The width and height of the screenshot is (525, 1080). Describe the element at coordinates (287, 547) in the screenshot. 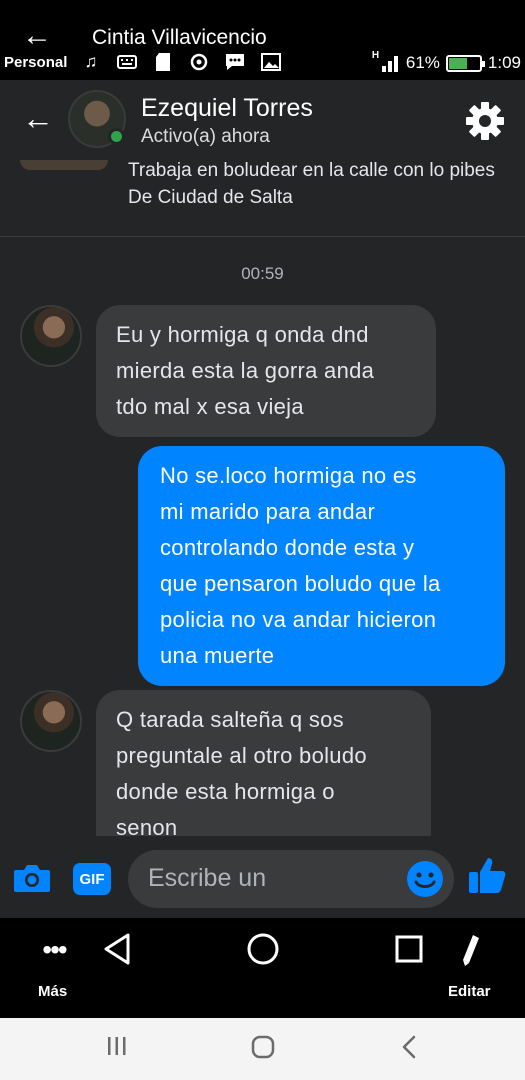

I see `message-line: controlando donde esta y` at that location.